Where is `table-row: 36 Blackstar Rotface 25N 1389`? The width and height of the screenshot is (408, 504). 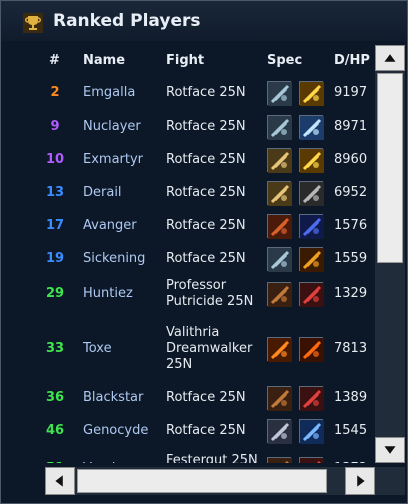
table-row: 36 Blackstar Rotface 25N 1389 is located at coordinates (187, 398).